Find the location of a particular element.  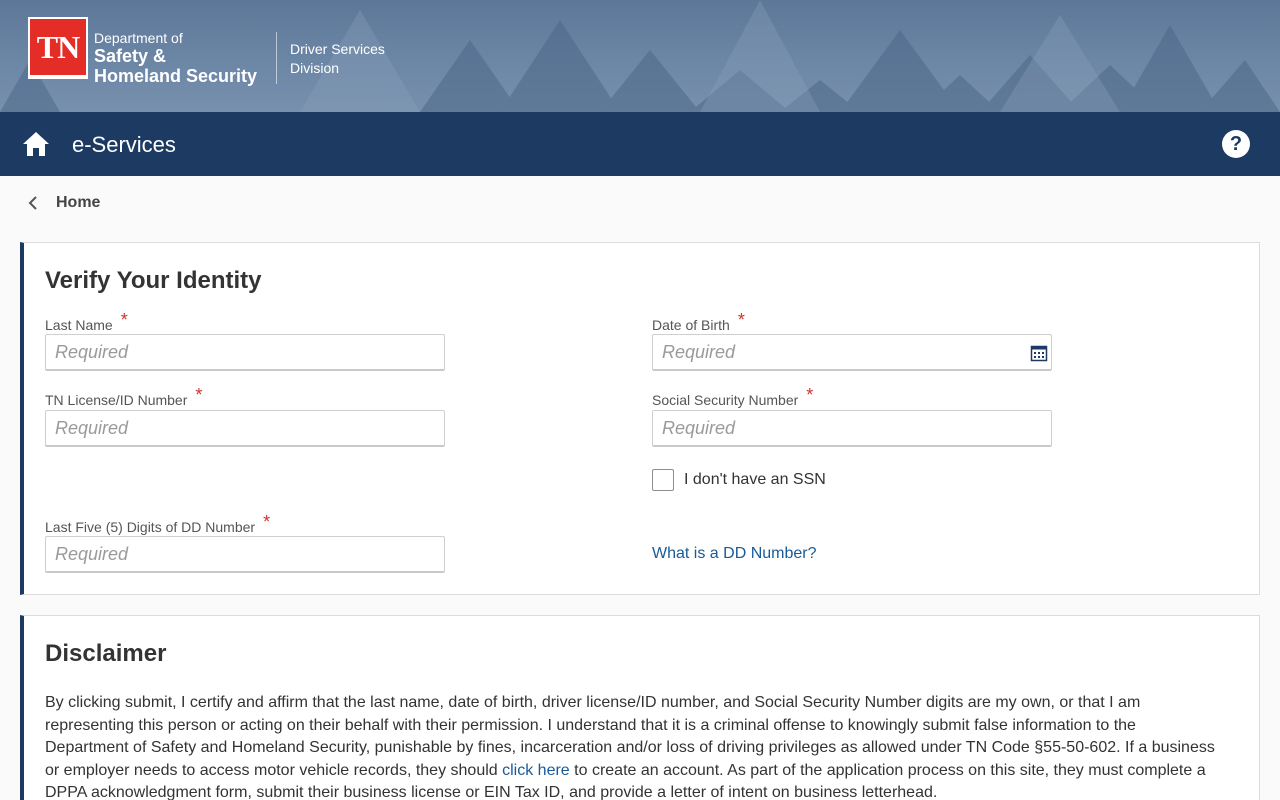

verify-title: Verify Your Identity is located at coordinates (153, 280).